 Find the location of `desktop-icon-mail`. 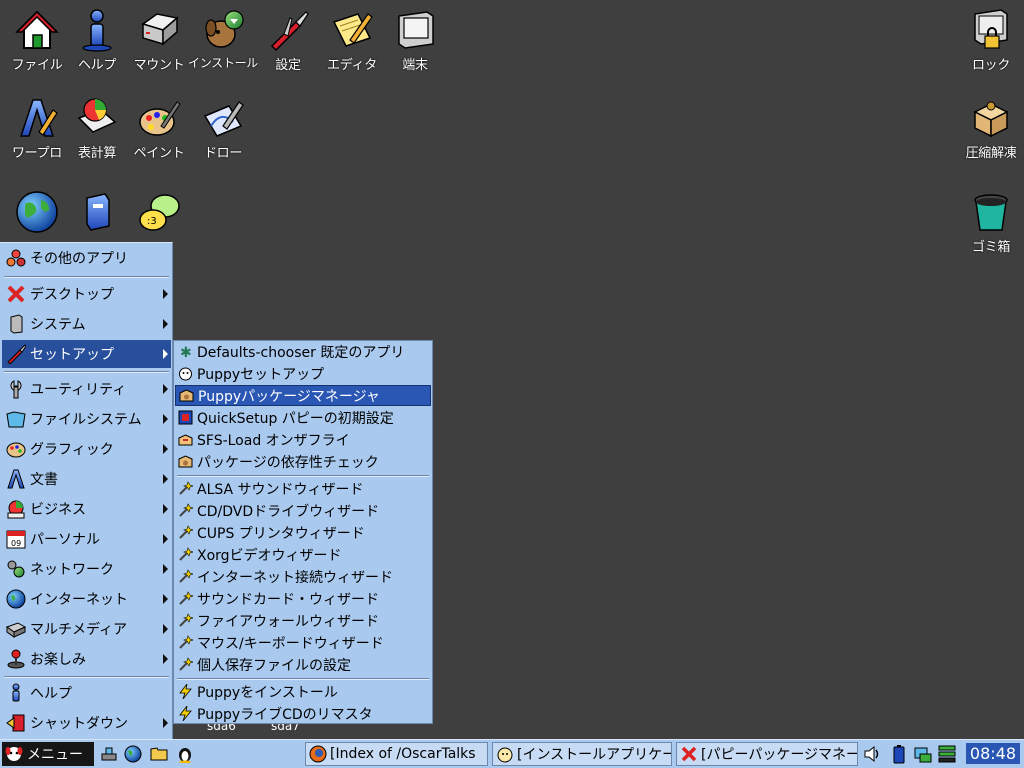

desktop-icon-mail is located at coordinates (97, 212).